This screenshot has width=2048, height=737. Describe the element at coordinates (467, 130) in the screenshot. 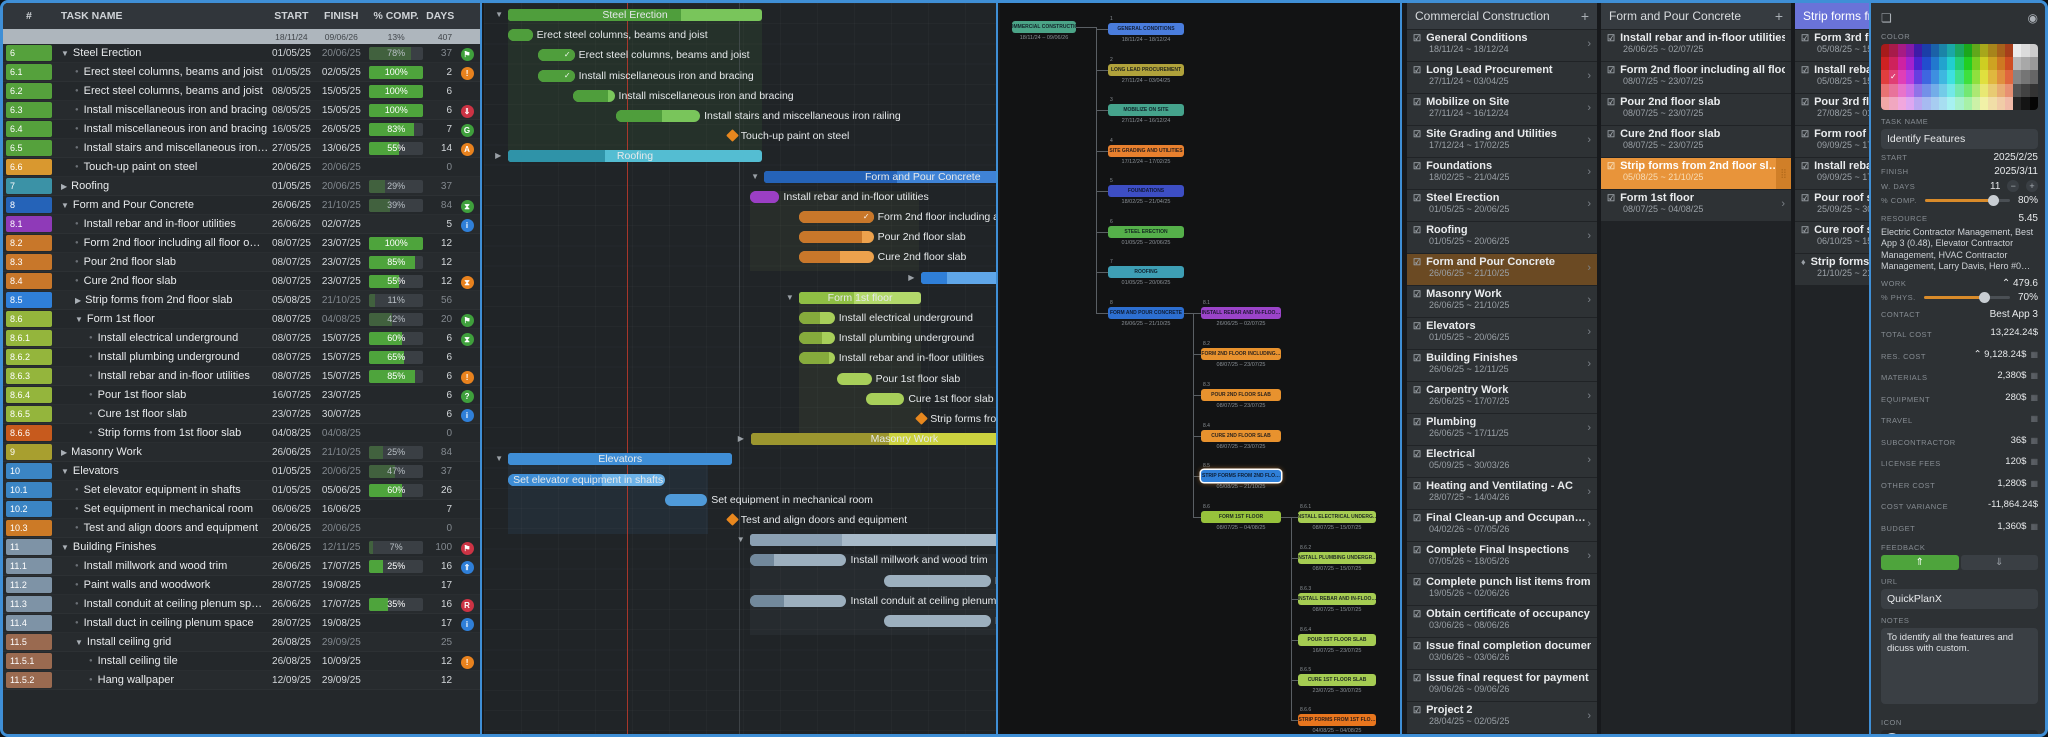

I see `g-green-icon: G` at that location.